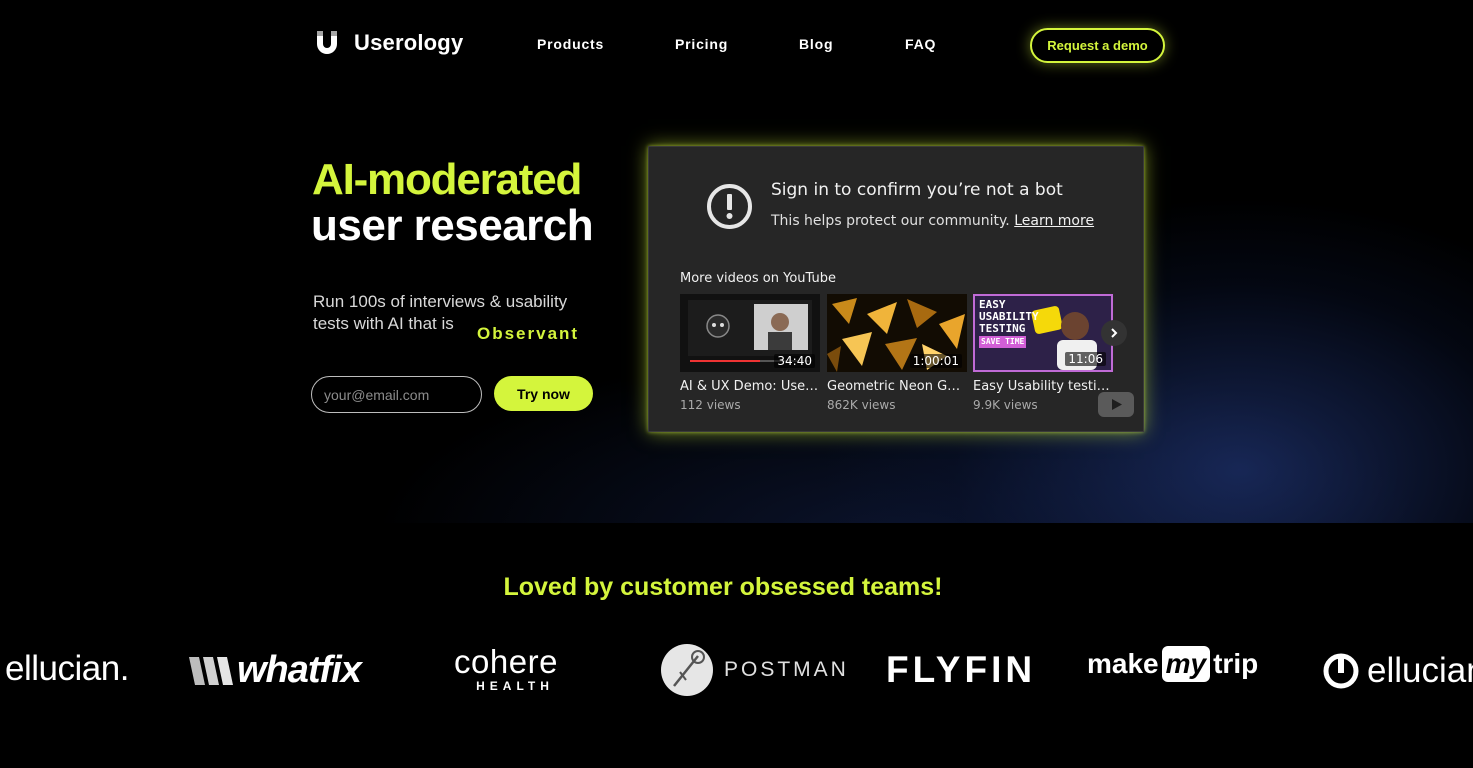 Image resolution: width=1473 pixels, height=768 pixels. I want to click on video-duration: 1:00:01, so click(935, 361).